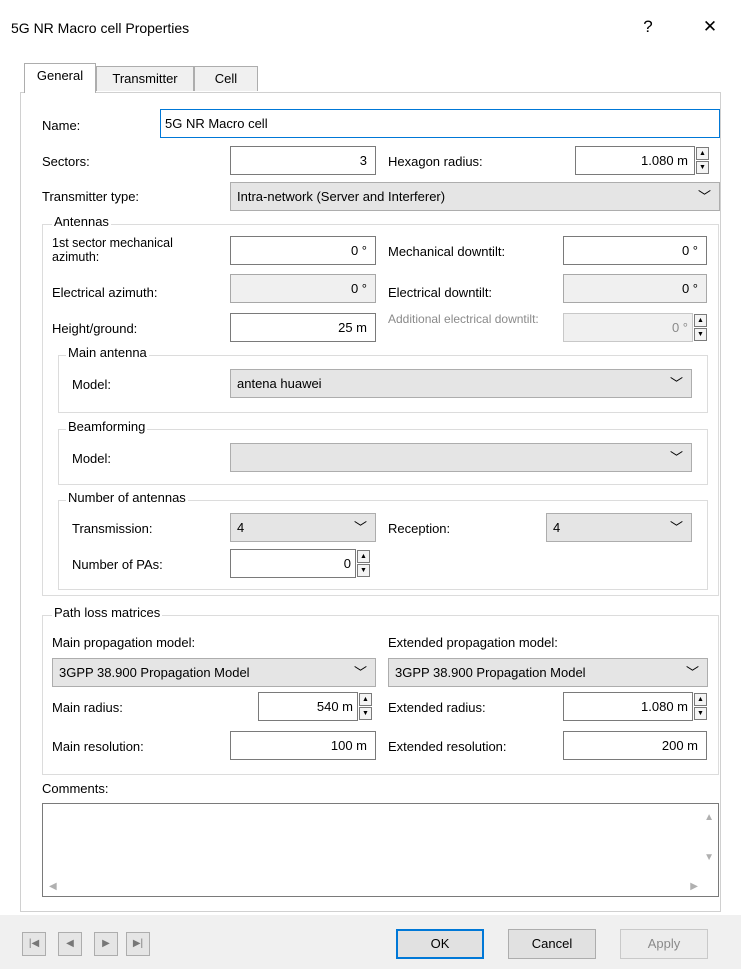  I want to click on transmission-label: Transmission:, so click(112, 528).